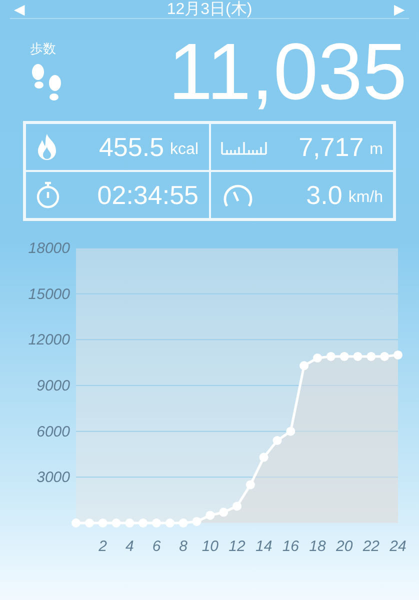 The image size is (419, 600). Describe the element at coordinates (49, 340) in the screenshot. I see `y-tick-label: 12000` at that location.